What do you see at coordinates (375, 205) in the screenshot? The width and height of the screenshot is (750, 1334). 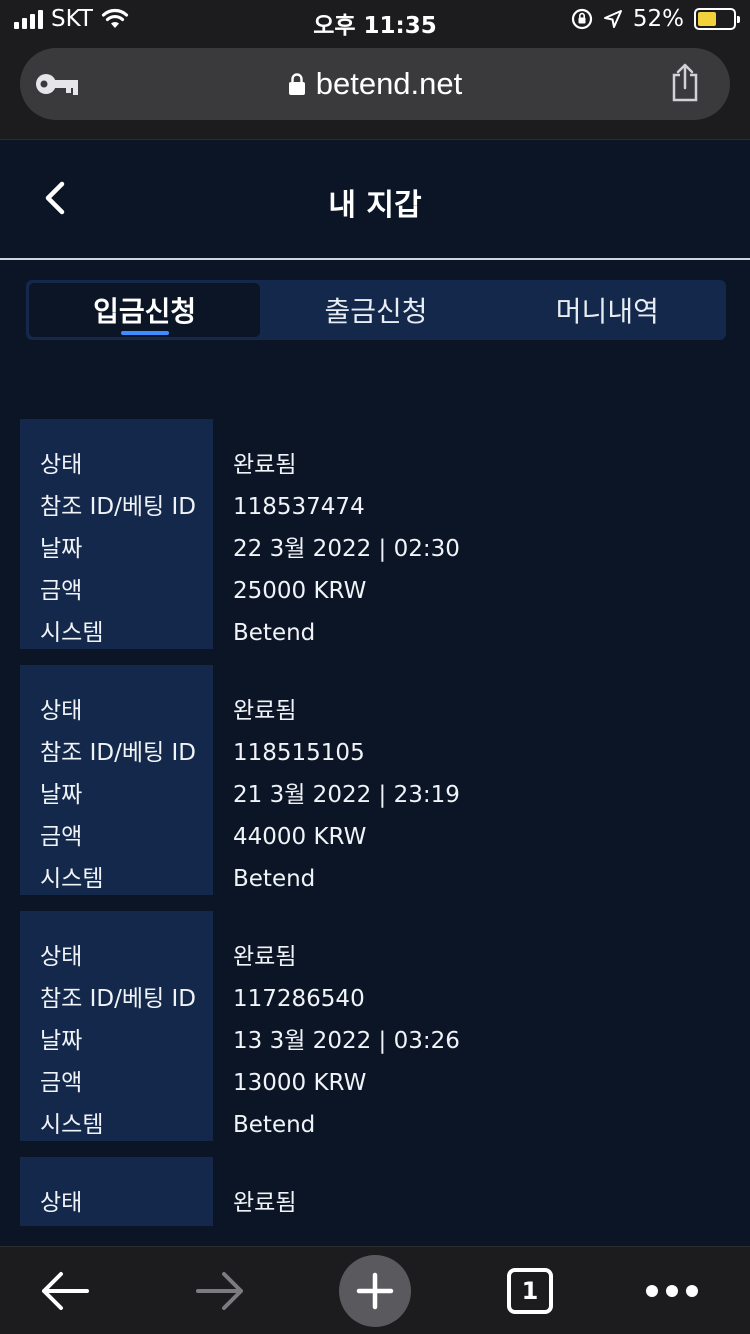 I see `page-title: 내 지갑` at bounding box center [375, 205].